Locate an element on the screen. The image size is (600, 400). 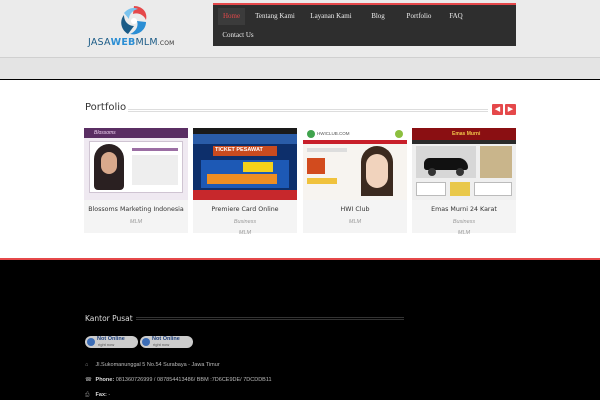
logo-wordmark: JASAWEBMLM.COM is located at coordinates (131, 42).